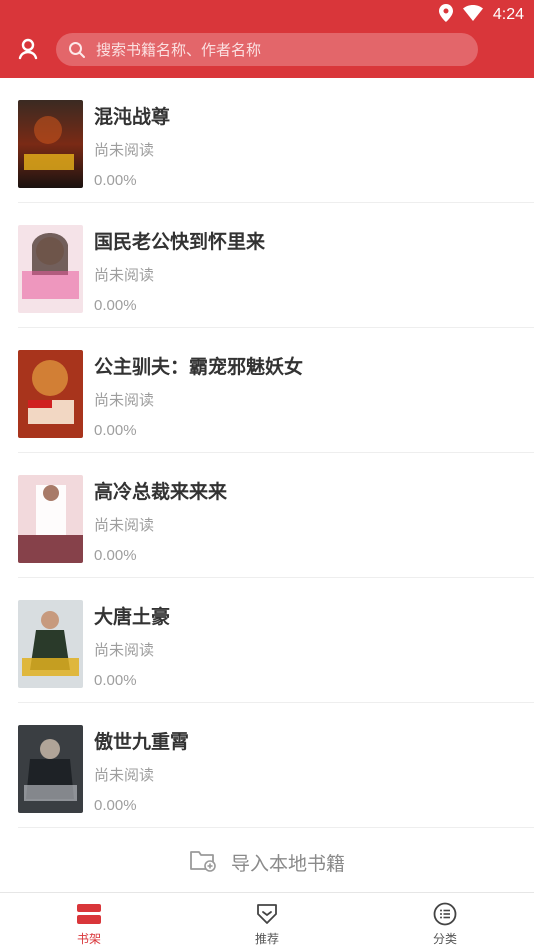  I want to click on status-time: 4:24, so click(508, 14).